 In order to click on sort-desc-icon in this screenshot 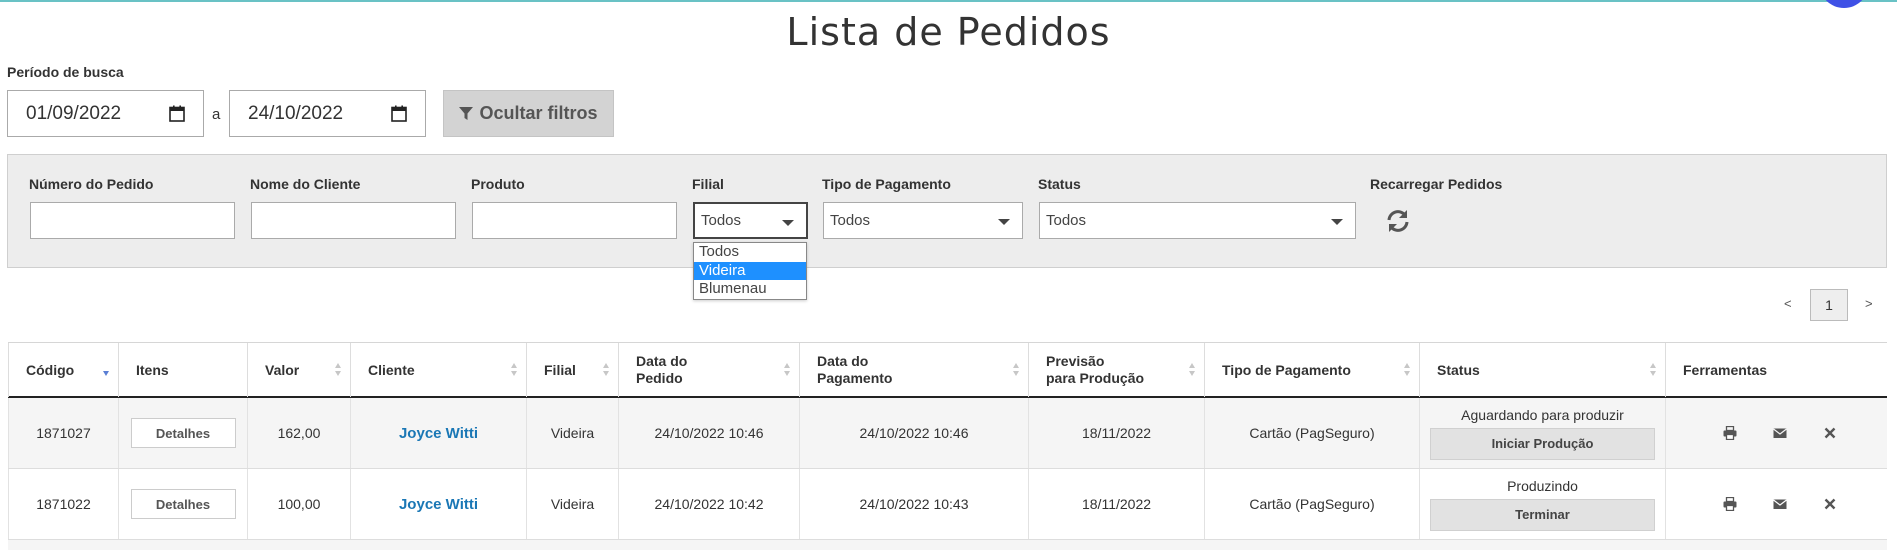, I will do `click(106, 370)`.